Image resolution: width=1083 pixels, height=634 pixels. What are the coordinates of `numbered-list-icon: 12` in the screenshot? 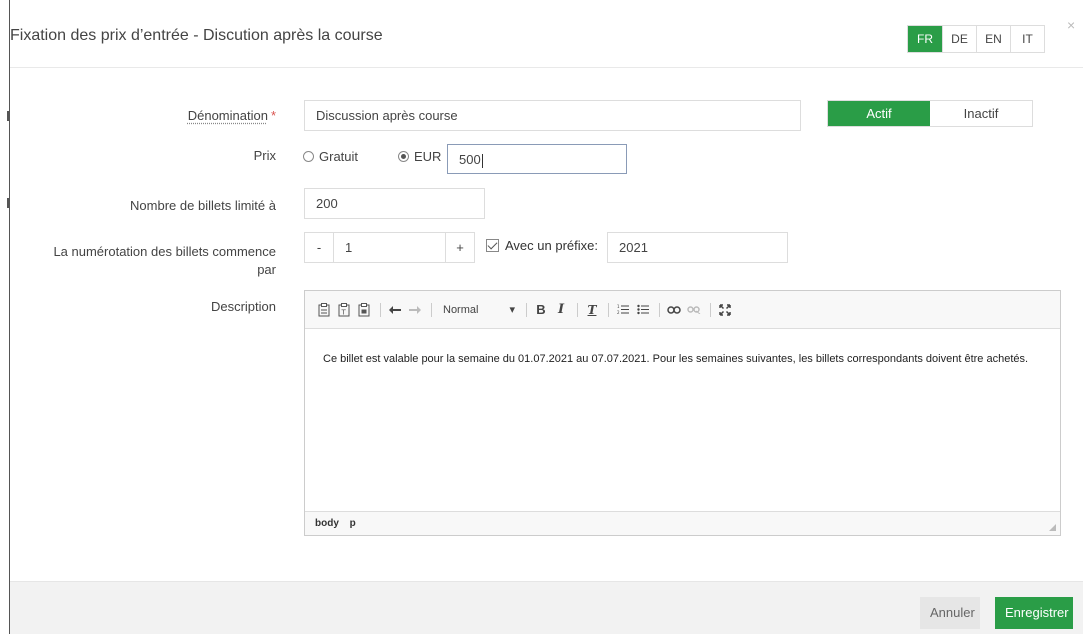 It's located at (623, 310).